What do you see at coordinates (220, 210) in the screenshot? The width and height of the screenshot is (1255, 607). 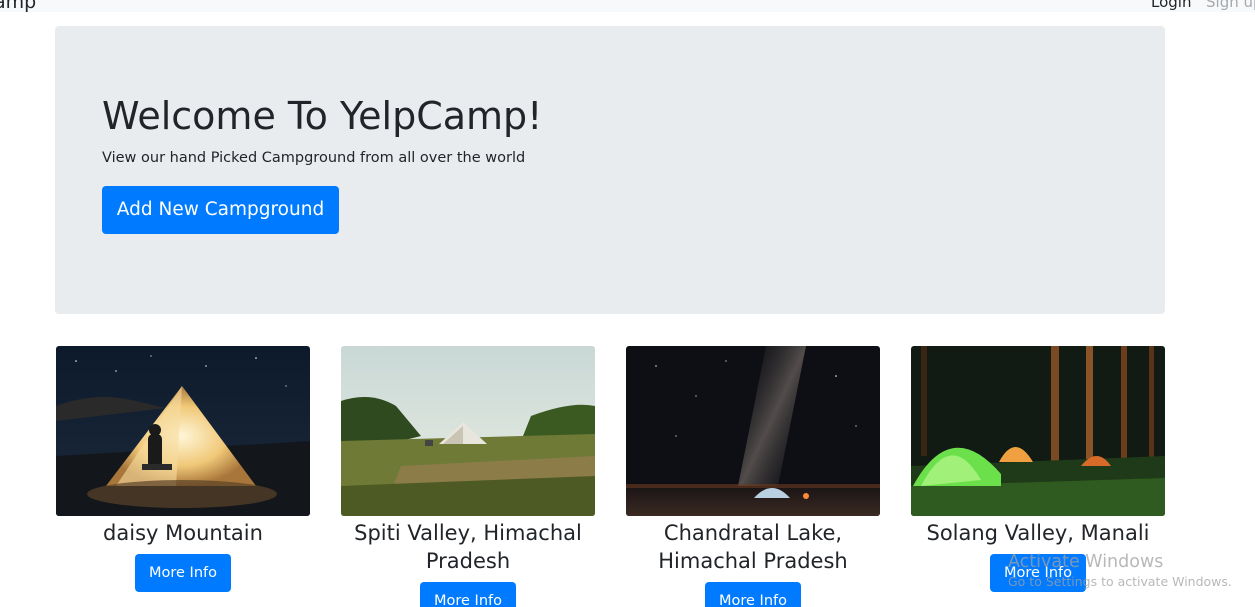 I see `add-campground-button: Add New Campground` at bounding box center [220, 210].